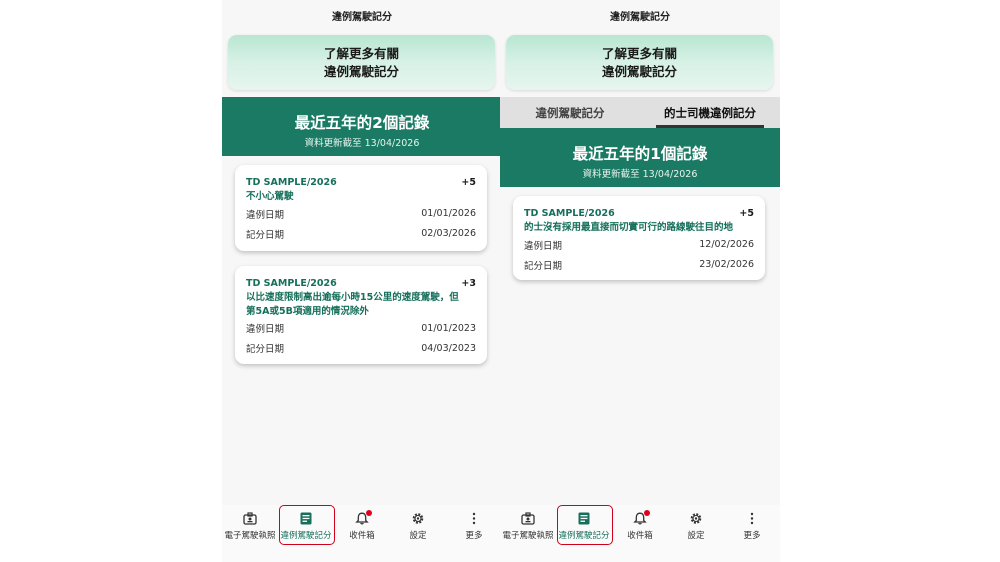 This screenshot has width=1000, height=562. What do you see at coordinates (726, 264) in the screenshot?
I see `points-date-value: 23/02/2026` at bounding box center [726, 264].